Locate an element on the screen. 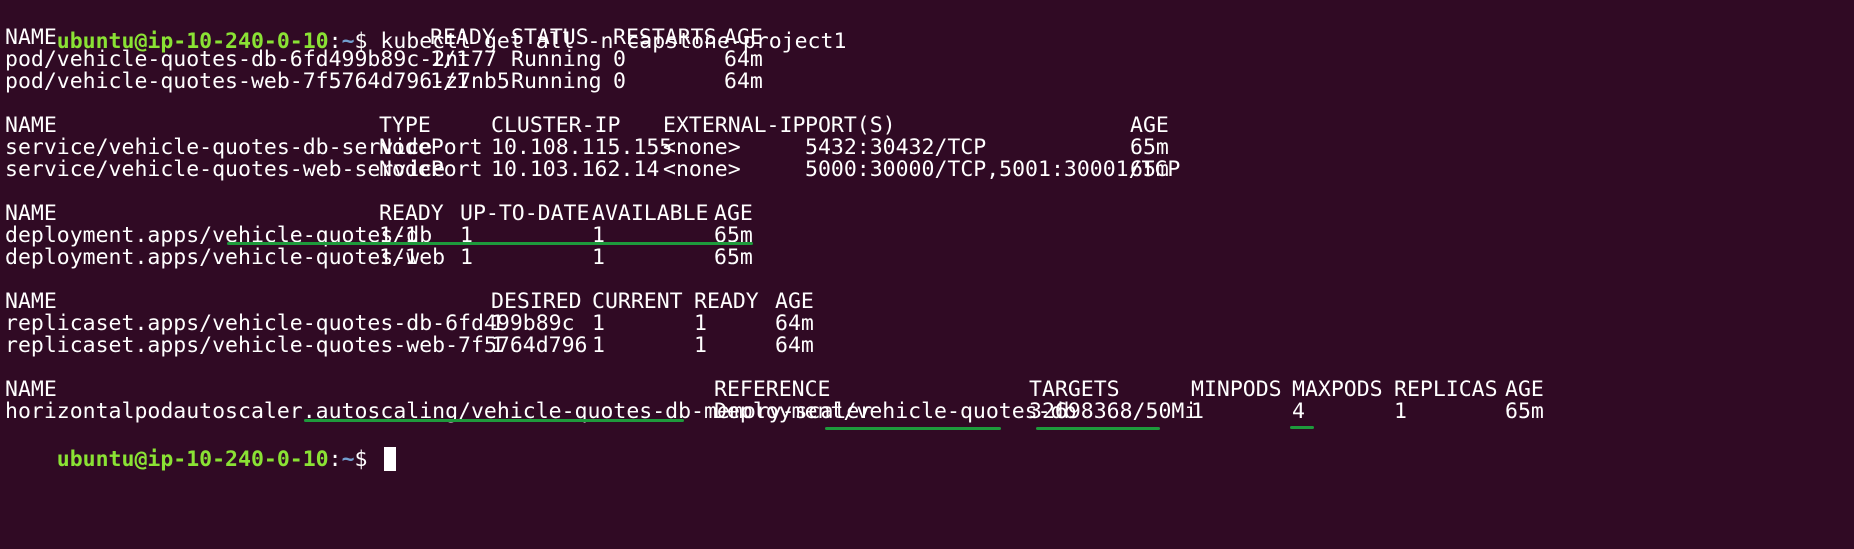 Image resolution: width=1854 pixels, height=549 pixels. replicaset-current: 1 is located at coordinates (598, 345).